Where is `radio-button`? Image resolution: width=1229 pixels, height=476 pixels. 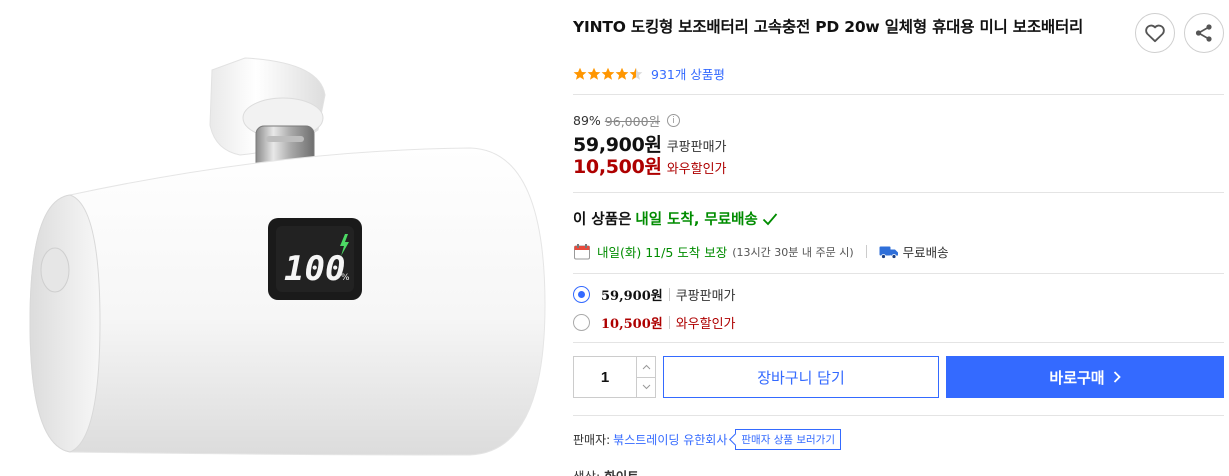 radio-button is located at coordinates (581, 322).